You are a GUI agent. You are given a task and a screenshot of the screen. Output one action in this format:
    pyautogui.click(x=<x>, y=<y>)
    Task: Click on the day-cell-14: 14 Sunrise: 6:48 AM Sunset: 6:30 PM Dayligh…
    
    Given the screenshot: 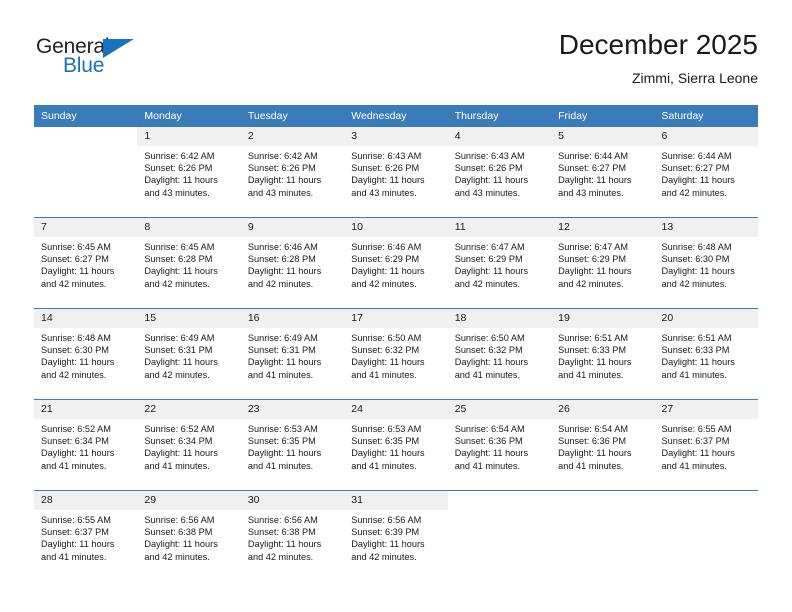 What is the action you would take?
    pyautogui.click(x=86, y=354)
    